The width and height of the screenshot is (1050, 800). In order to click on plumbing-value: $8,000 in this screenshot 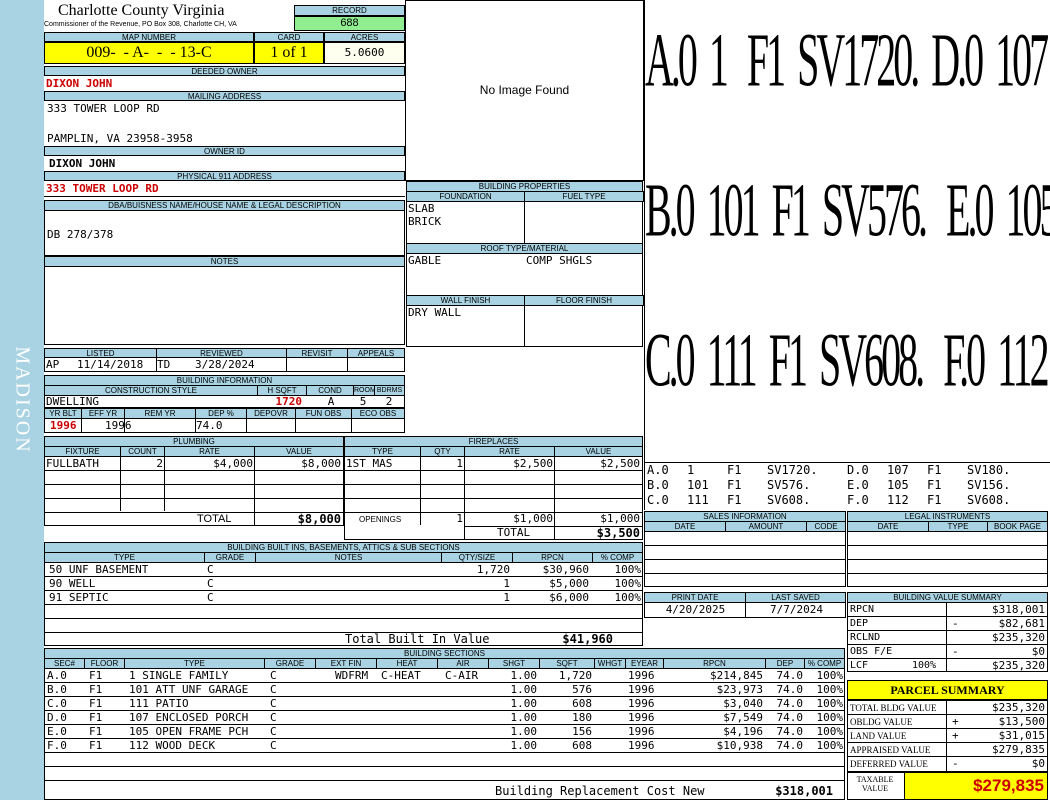, I will do `click(321, 463)`.